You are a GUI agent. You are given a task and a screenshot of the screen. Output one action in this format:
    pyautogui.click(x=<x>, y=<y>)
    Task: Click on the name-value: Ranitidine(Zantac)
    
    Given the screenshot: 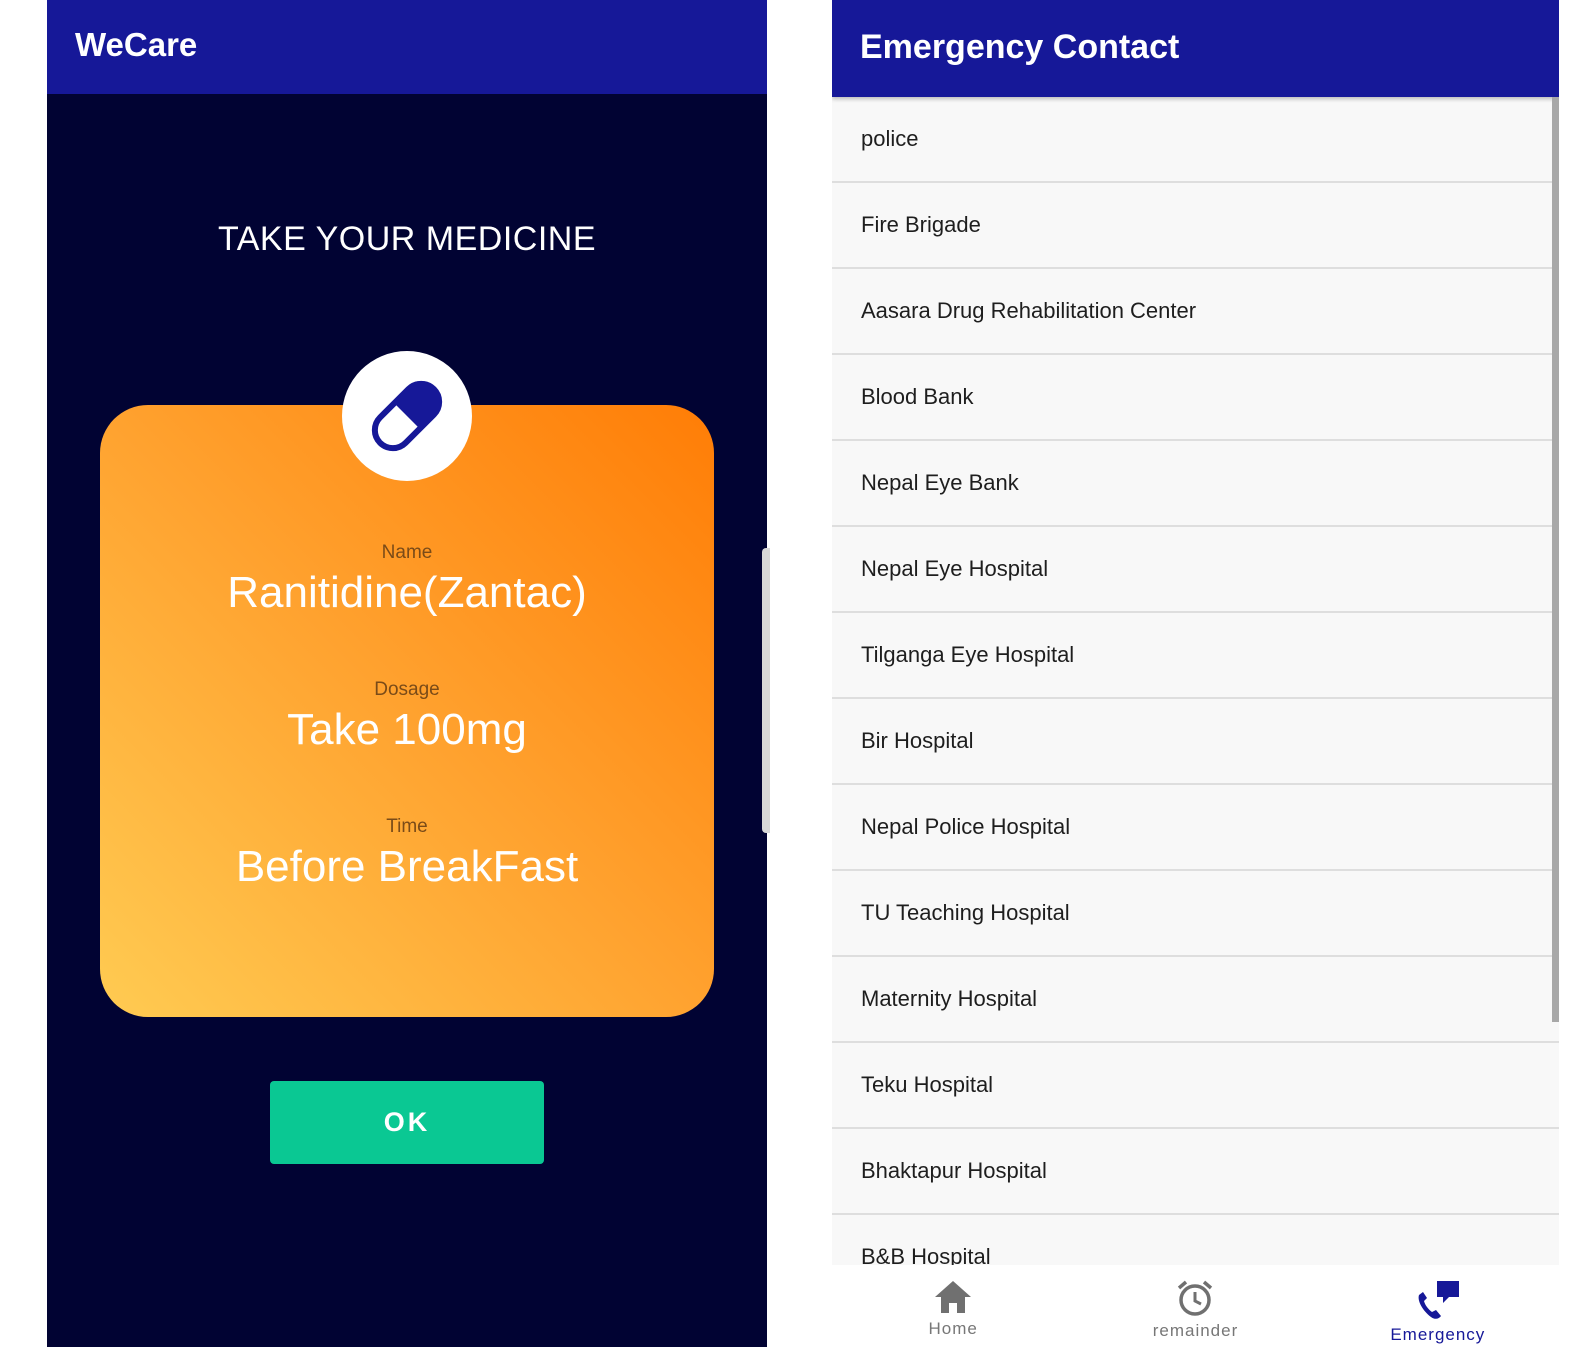 What is the action you would take?
    pyautogui.click(x=407, y=592)
    